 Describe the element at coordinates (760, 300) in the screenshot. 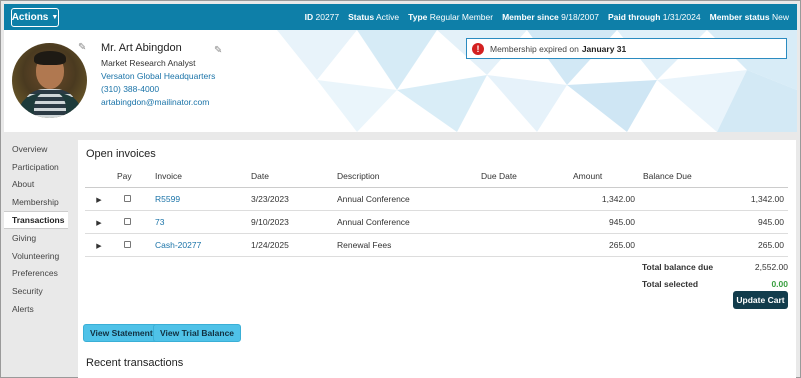

I see `update-cart-button: Update Cart` at that location.